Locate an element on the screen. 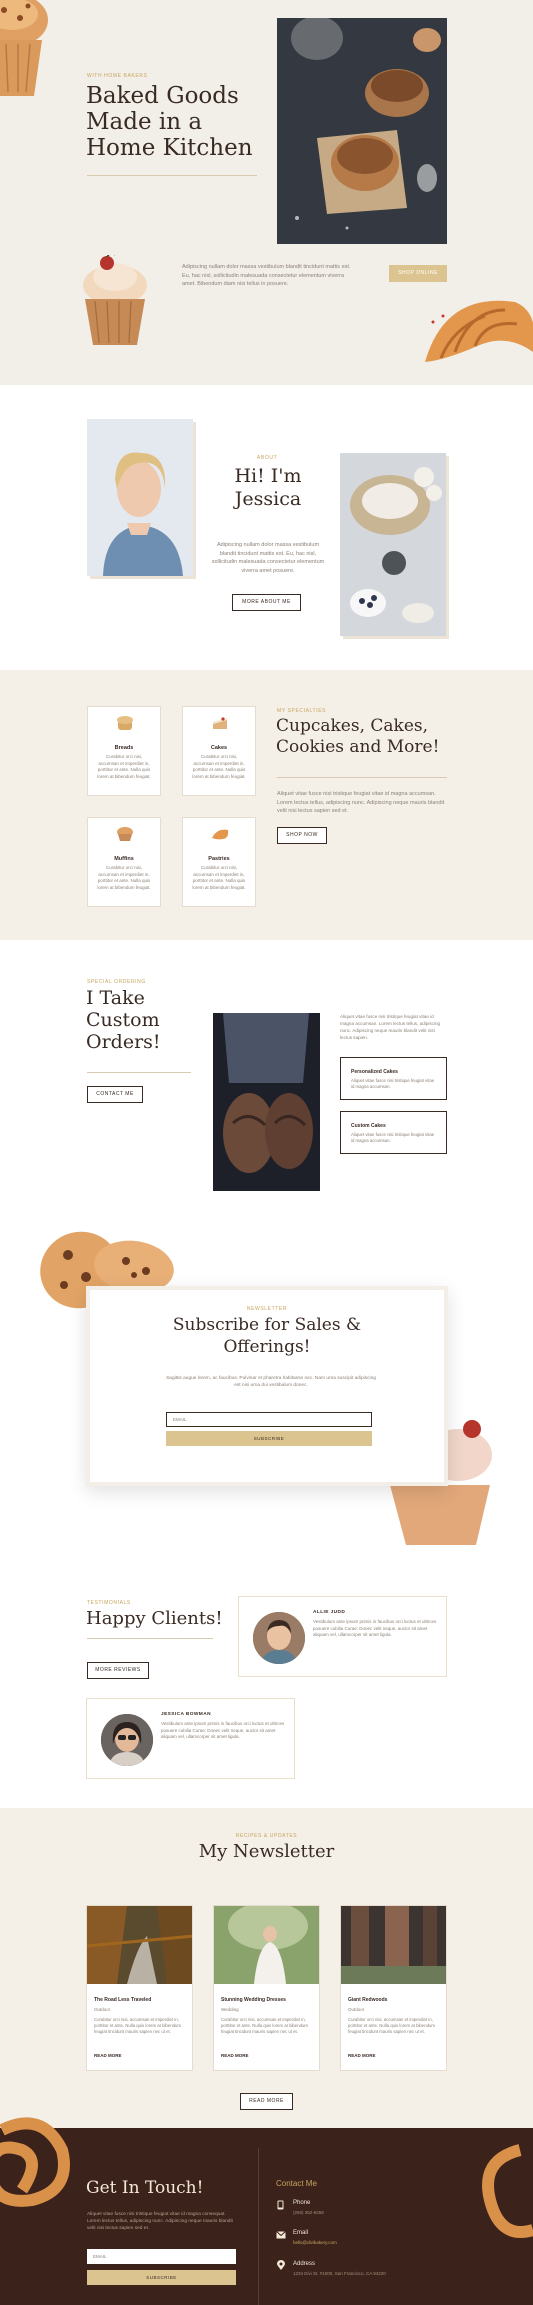  address-label: Address is located at coordinates (304, 2264).